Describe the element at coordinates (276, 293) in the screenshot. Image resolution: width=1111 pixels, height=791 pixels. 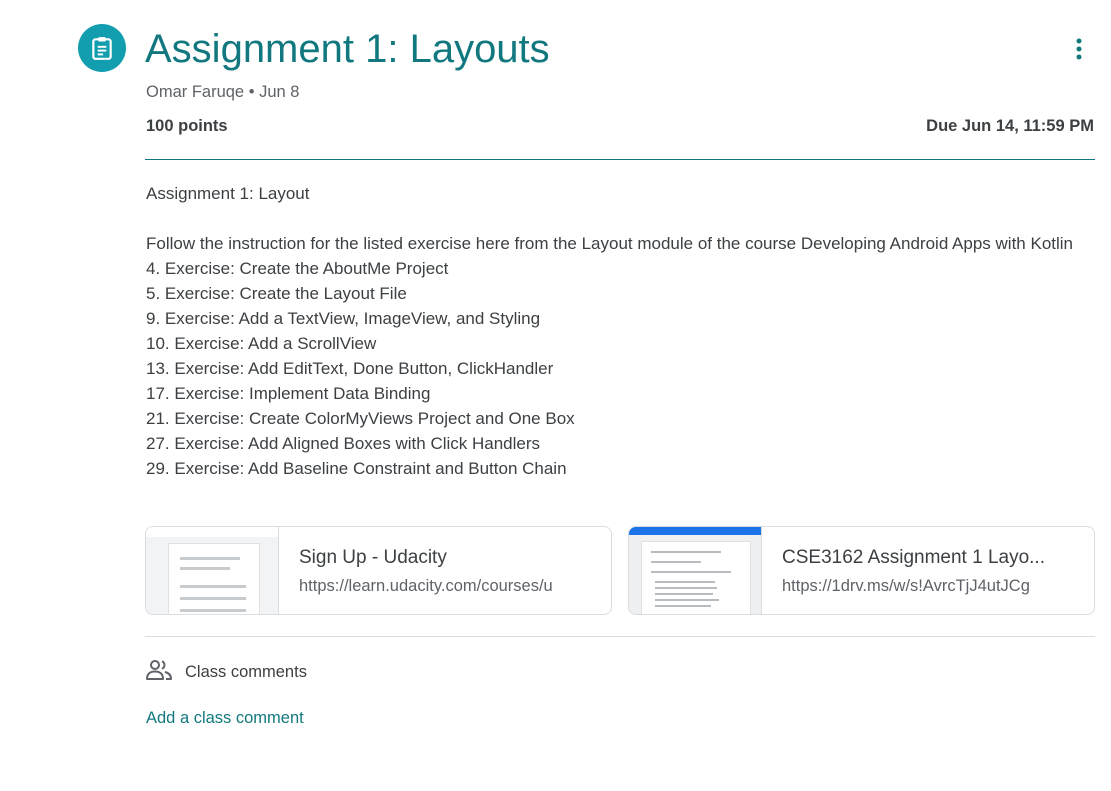
I see `exercise-item: 5. Exercise: Create the Layout File` at that location.